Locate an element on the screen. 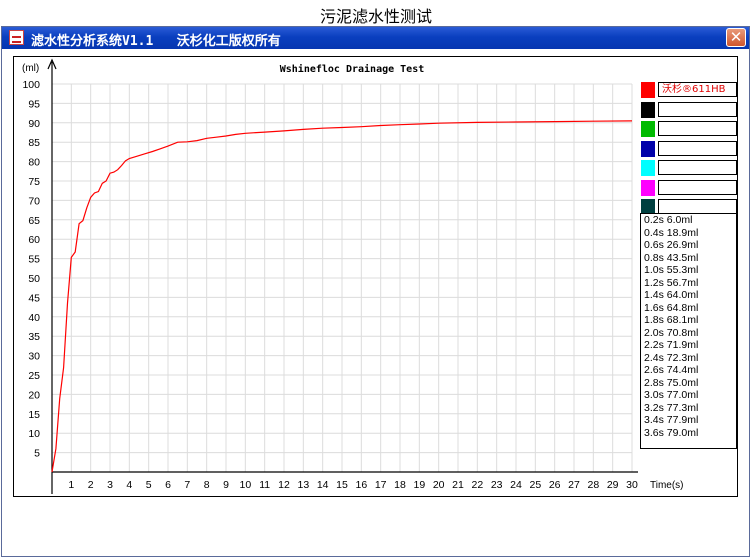 This screenshot has width=752, height=558. x-tick-label: 29 is located at coordinates (613, 485).